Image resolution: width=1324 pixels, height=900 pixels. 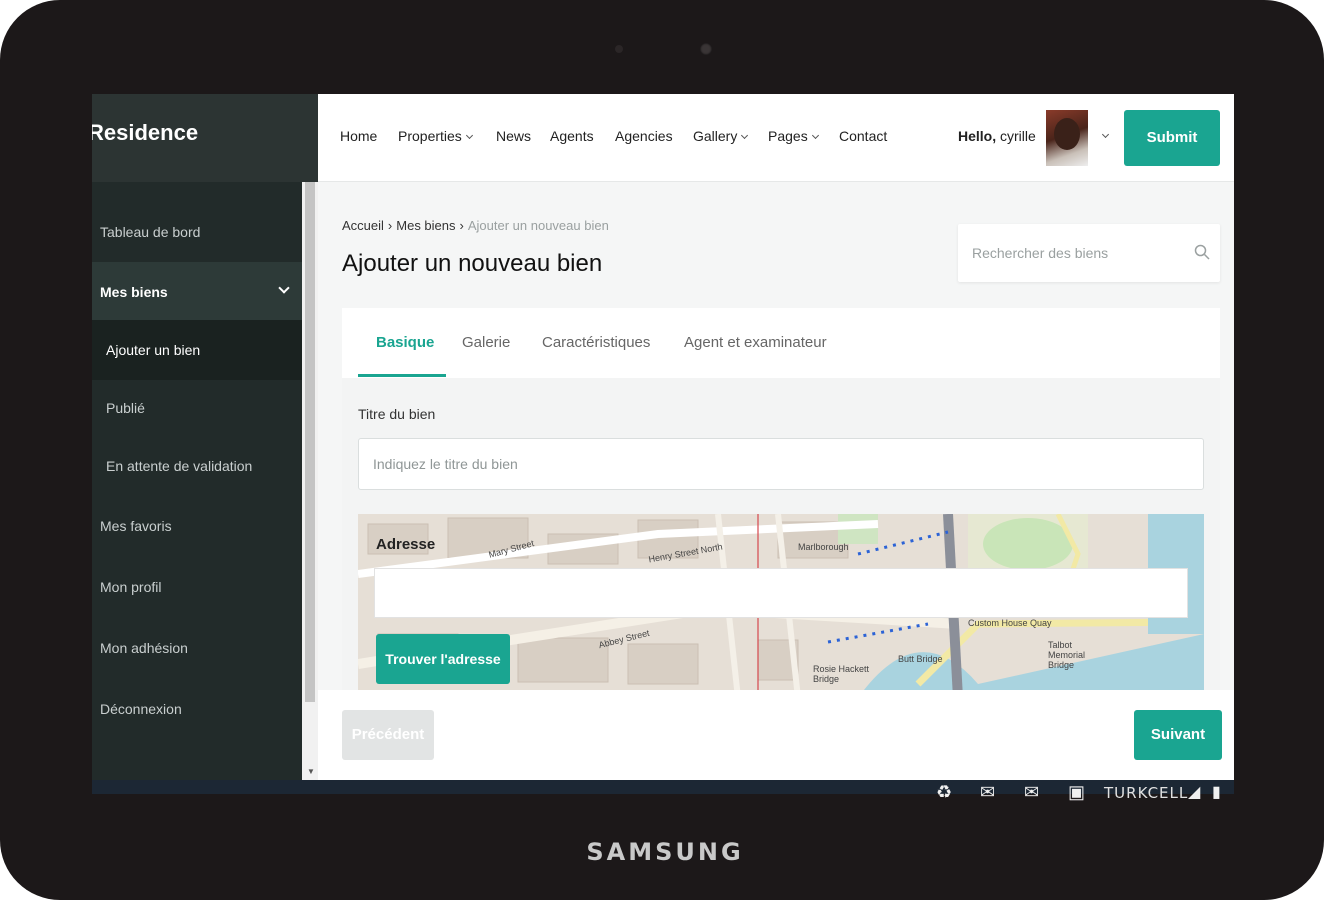 I want to click on sidebar-item-profile: Mon profil, so click(x=197, y=587).